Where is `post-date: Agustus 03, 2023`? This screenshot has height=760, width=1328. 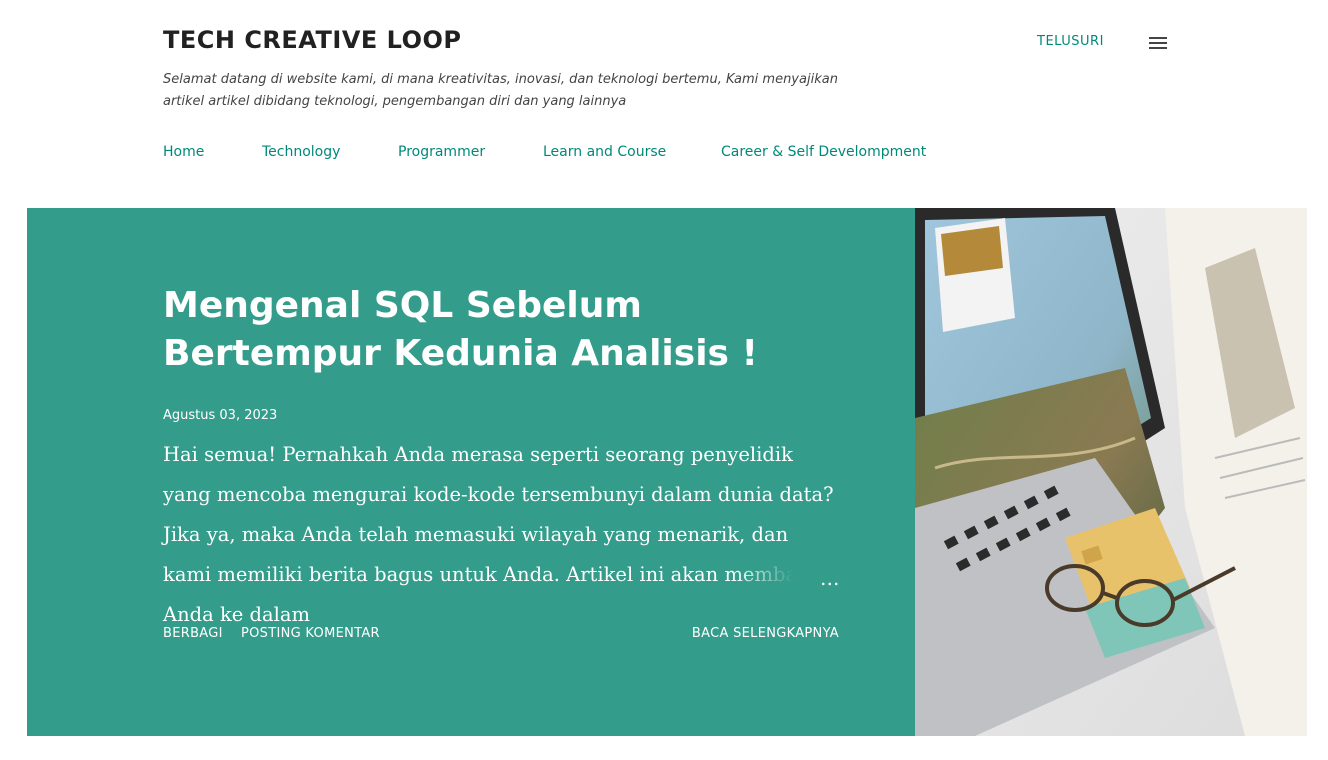 post-date: Agustus 03, 2023 is located at coordinates (220, 415).